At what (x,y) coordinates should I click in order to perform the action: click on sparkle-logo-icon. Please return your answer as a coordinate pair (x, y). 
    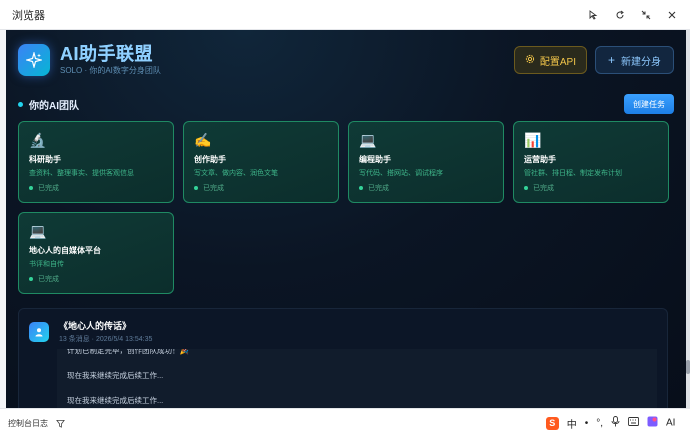
    Looking at the image, I should click on (34, 60).